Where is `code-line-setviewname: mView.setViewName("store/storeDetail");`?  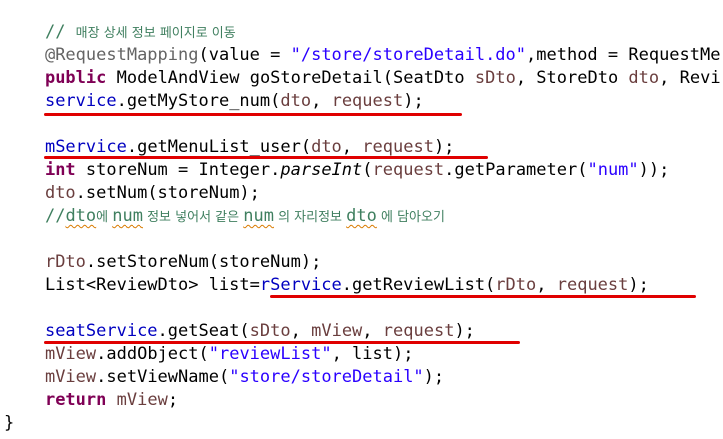
code-line-setviewname: mView.setViewName("store/storeDetail"); is located at coordinates (244, 377).